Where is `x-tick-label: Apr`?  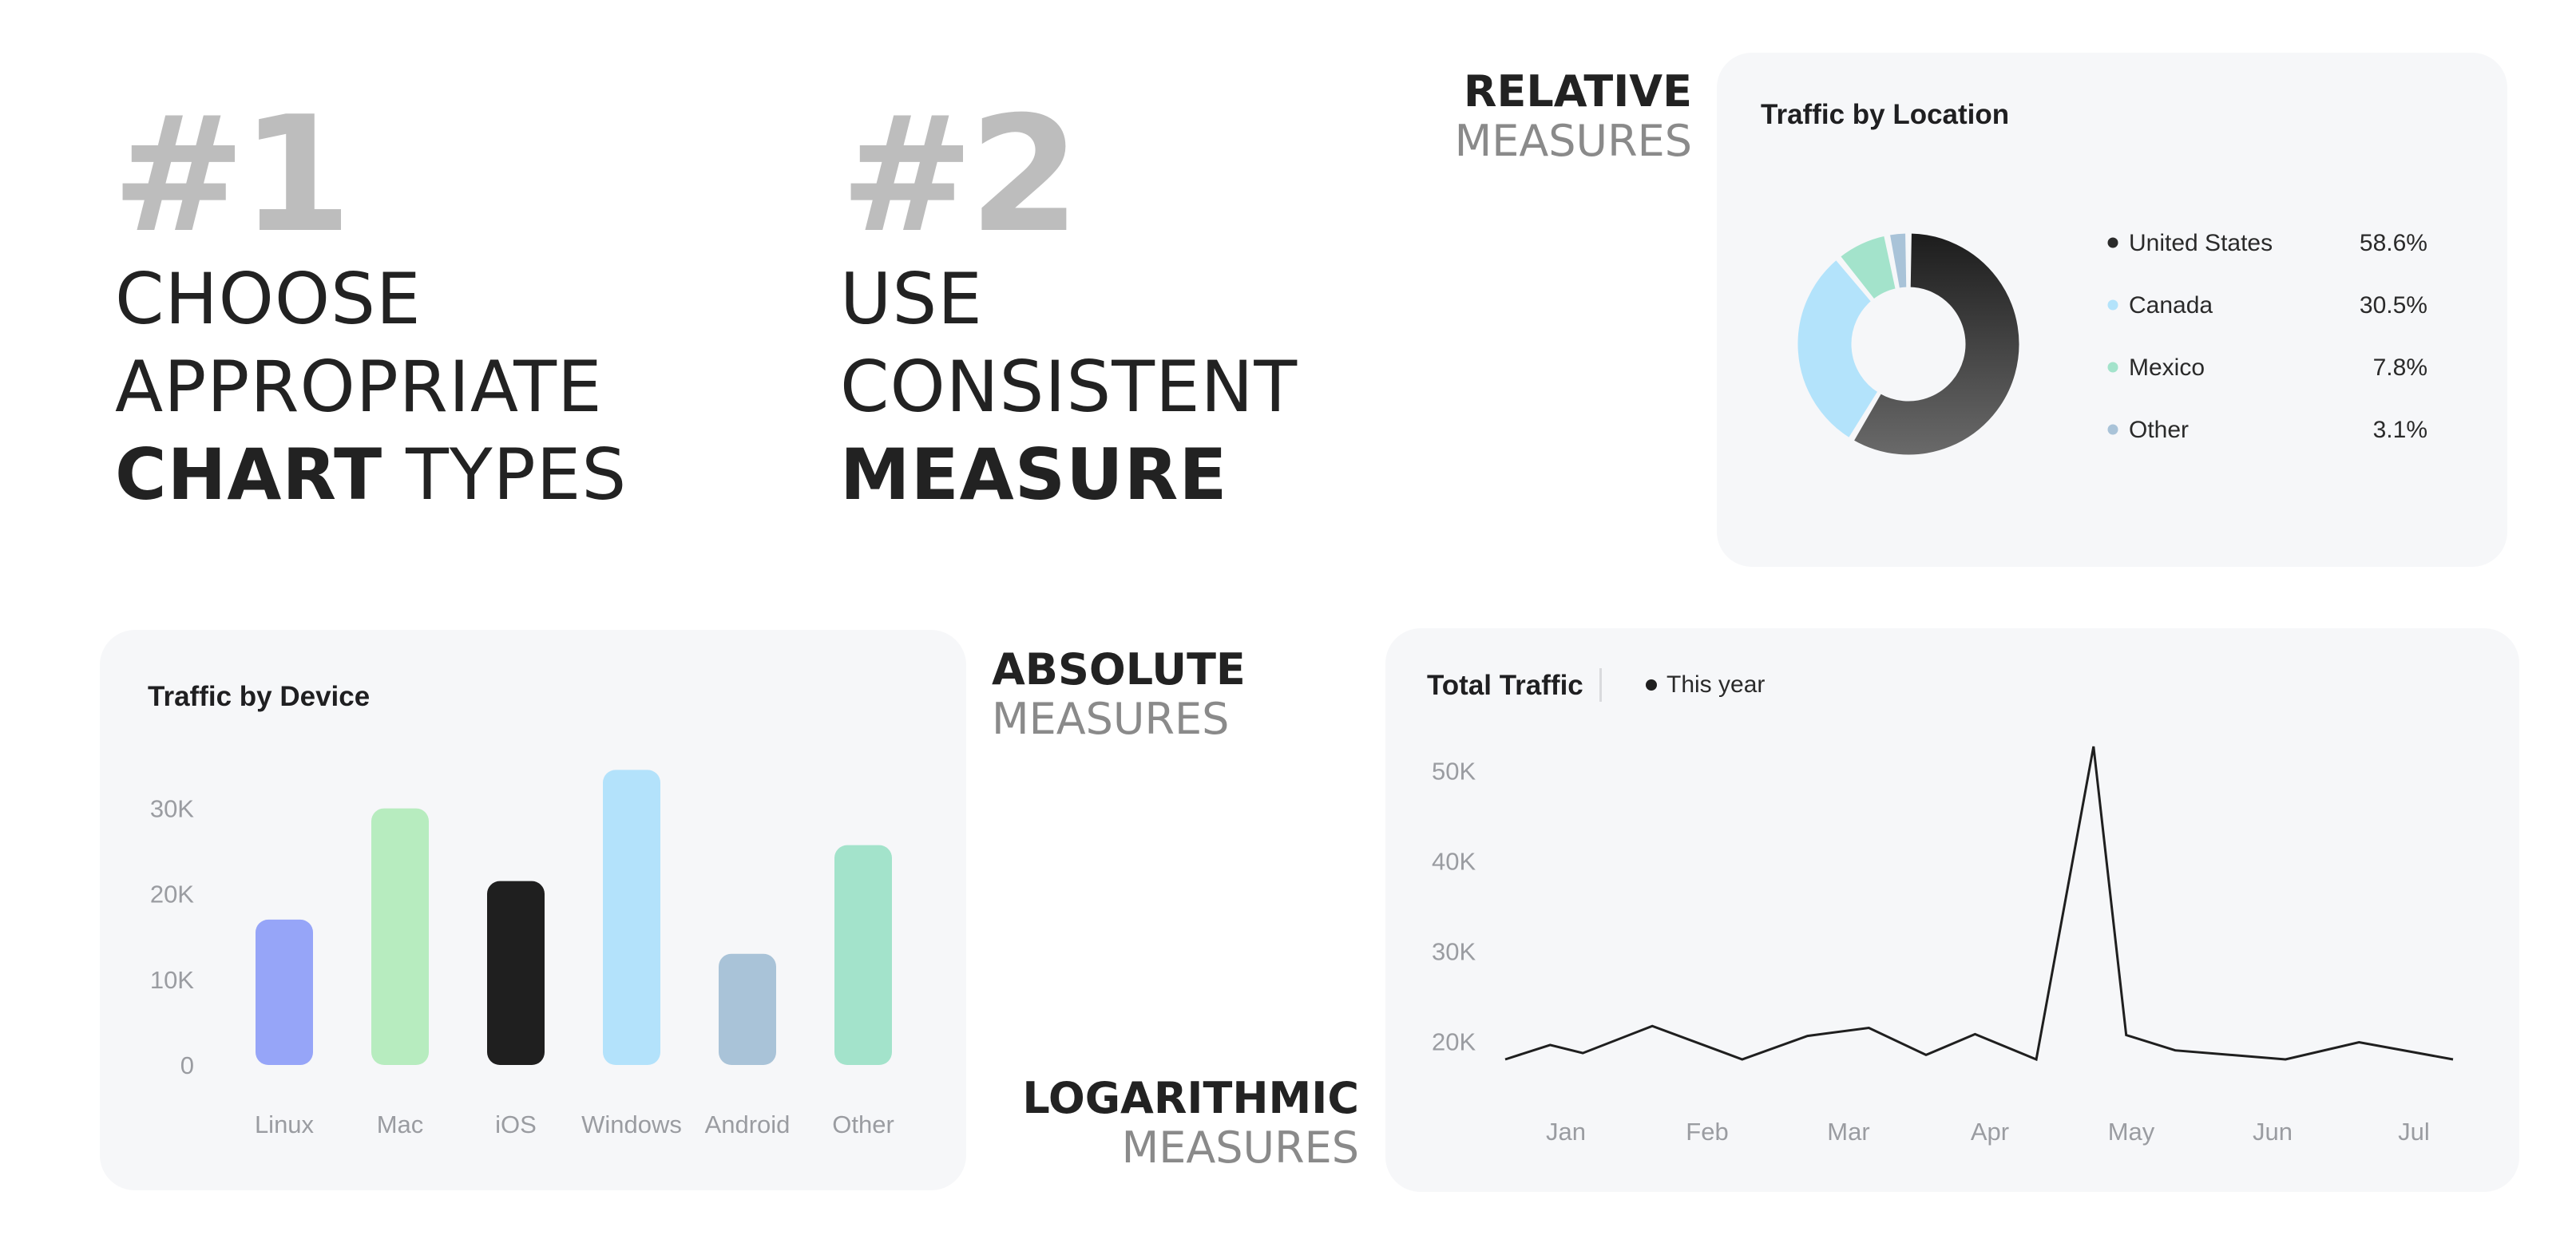 x-tick-label: Apr is located at coordinates (1990, 1132).